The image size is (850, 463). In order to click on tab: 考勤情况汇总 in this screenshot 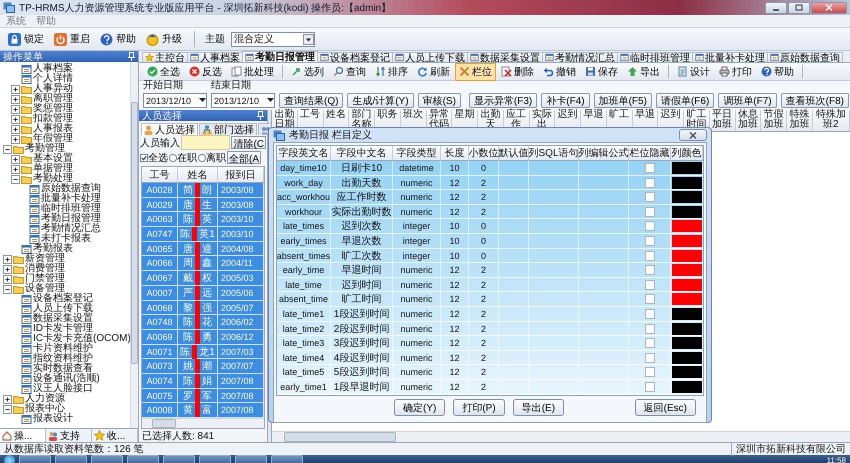, I will do `click(580, 57)`.